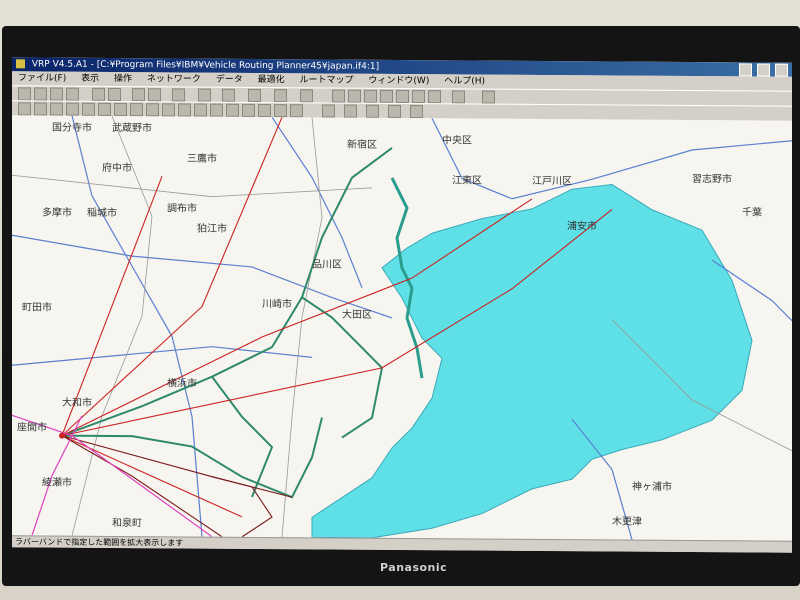 Image resolution: width=800 pixels, height=600 pixels. Describe the element at coordinates (24, 109) in the screenshot. I see `new-icon` at that location.